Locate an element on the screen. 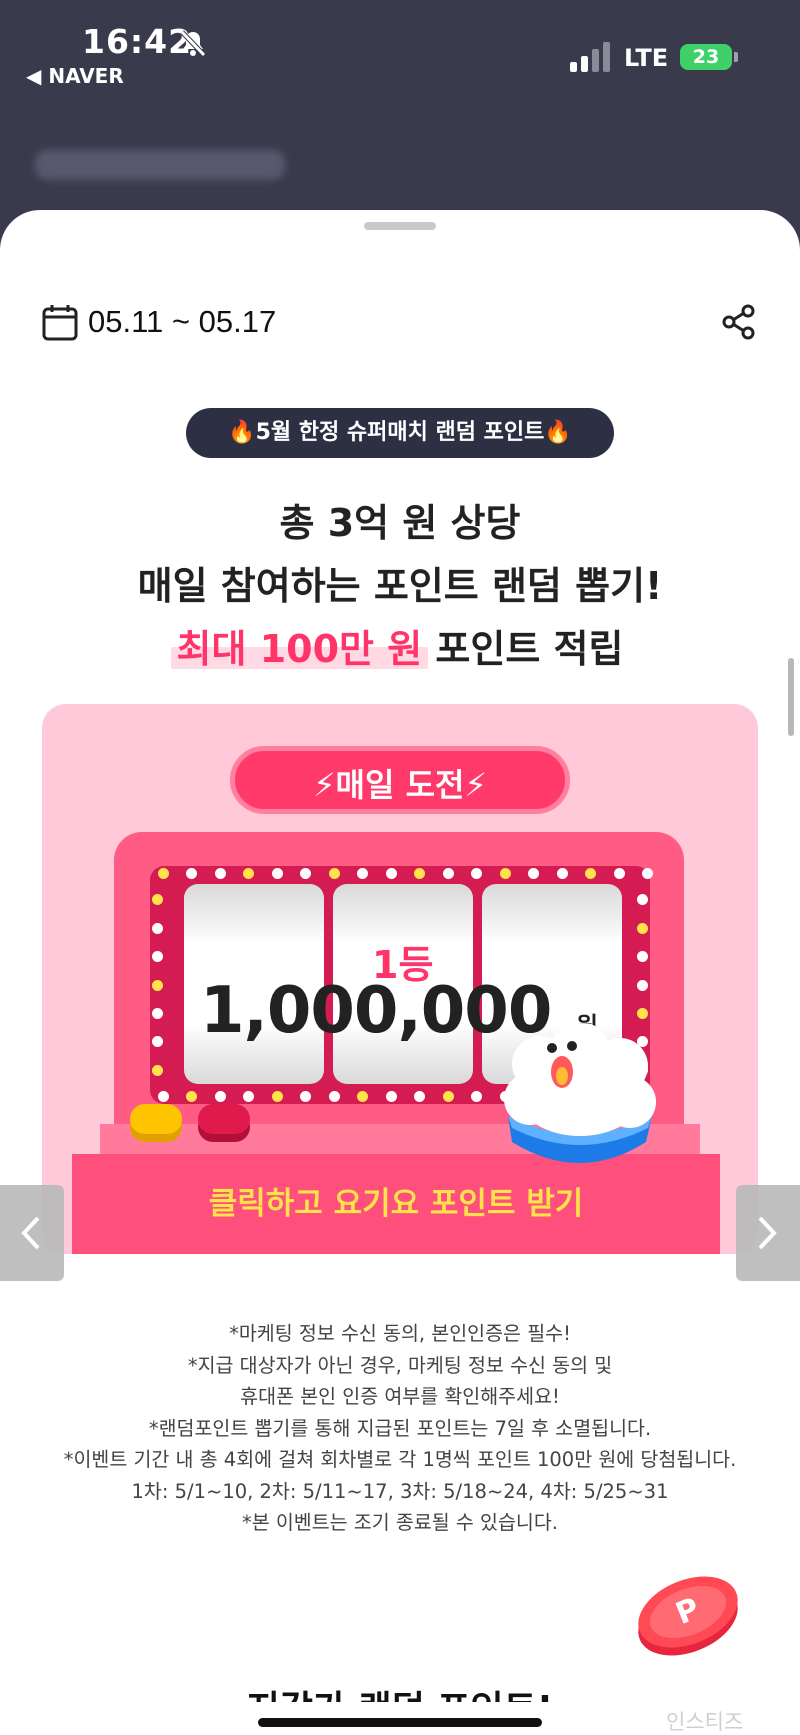 The width and height of the screenshot is (800, 1735). next-section-title: 지갑가 랜덤 포인트! is located at coordinates (400, 1682).